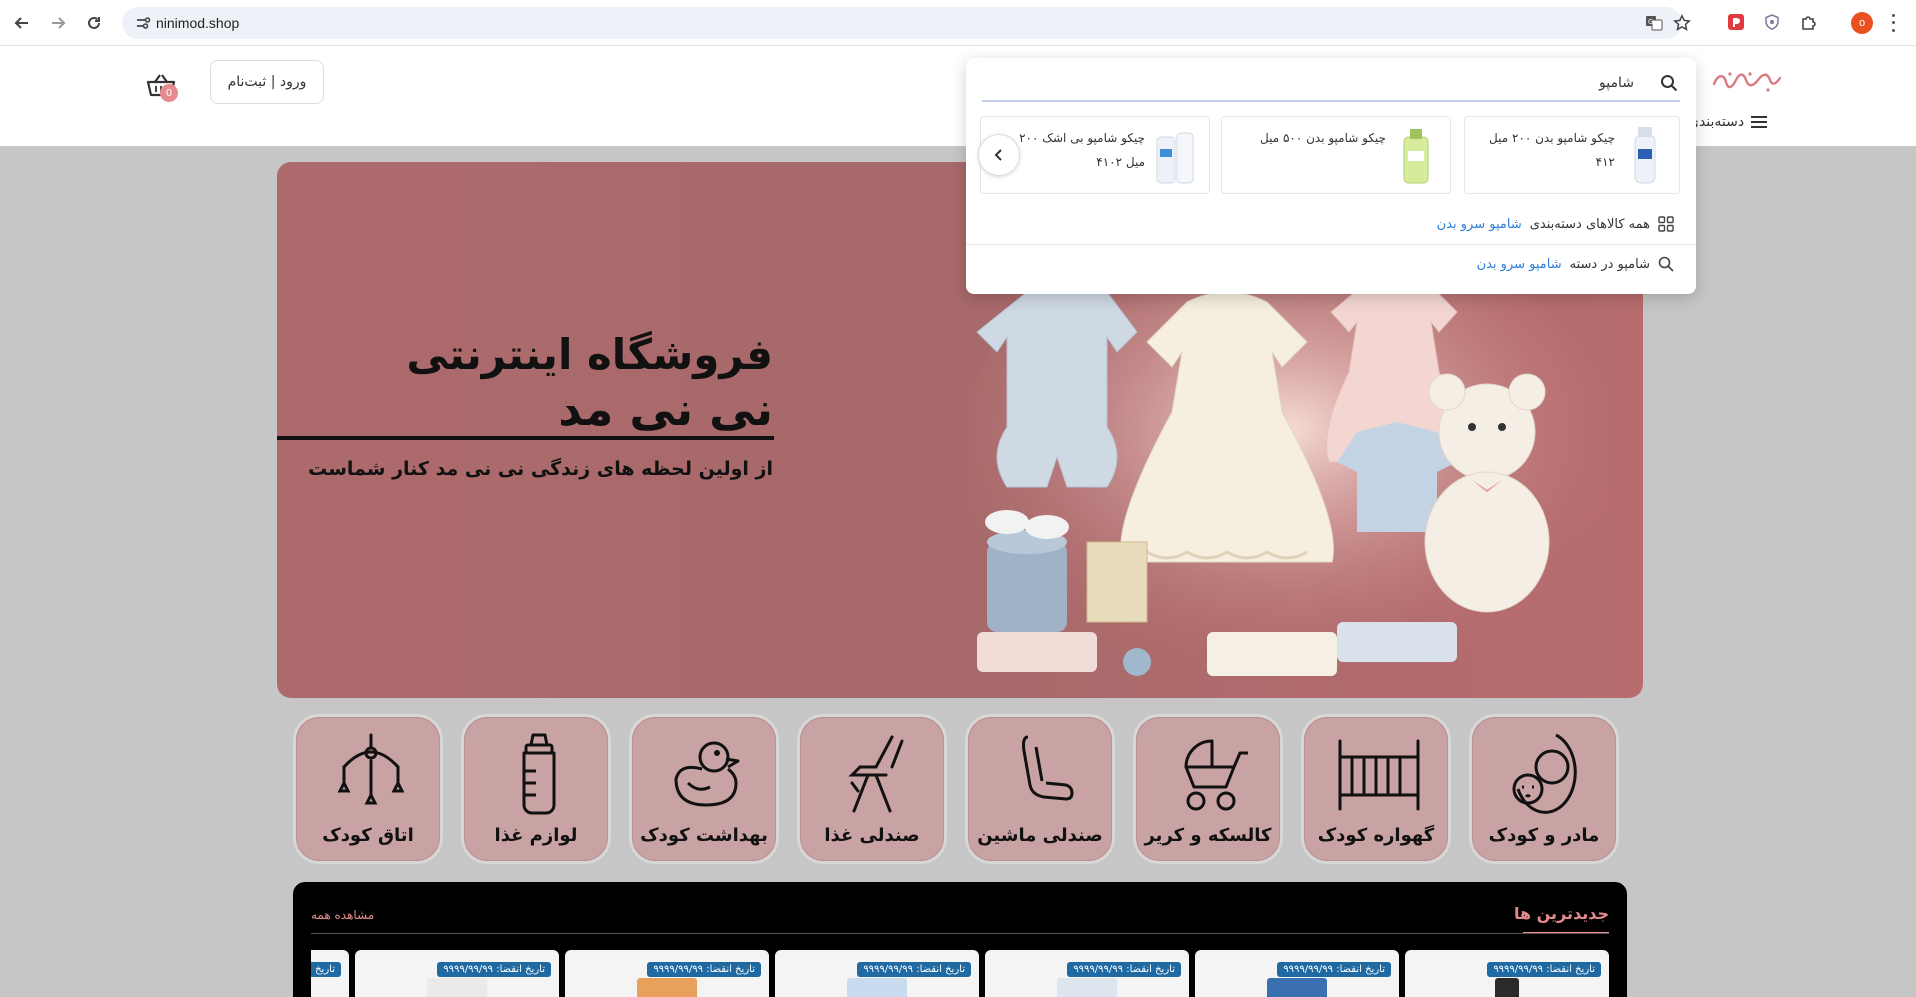 This screenshot has height=997, width=1916. Describe the element at coordinates (539, 774) in the screenshot. I see `baby-bottle-icon` at that location.